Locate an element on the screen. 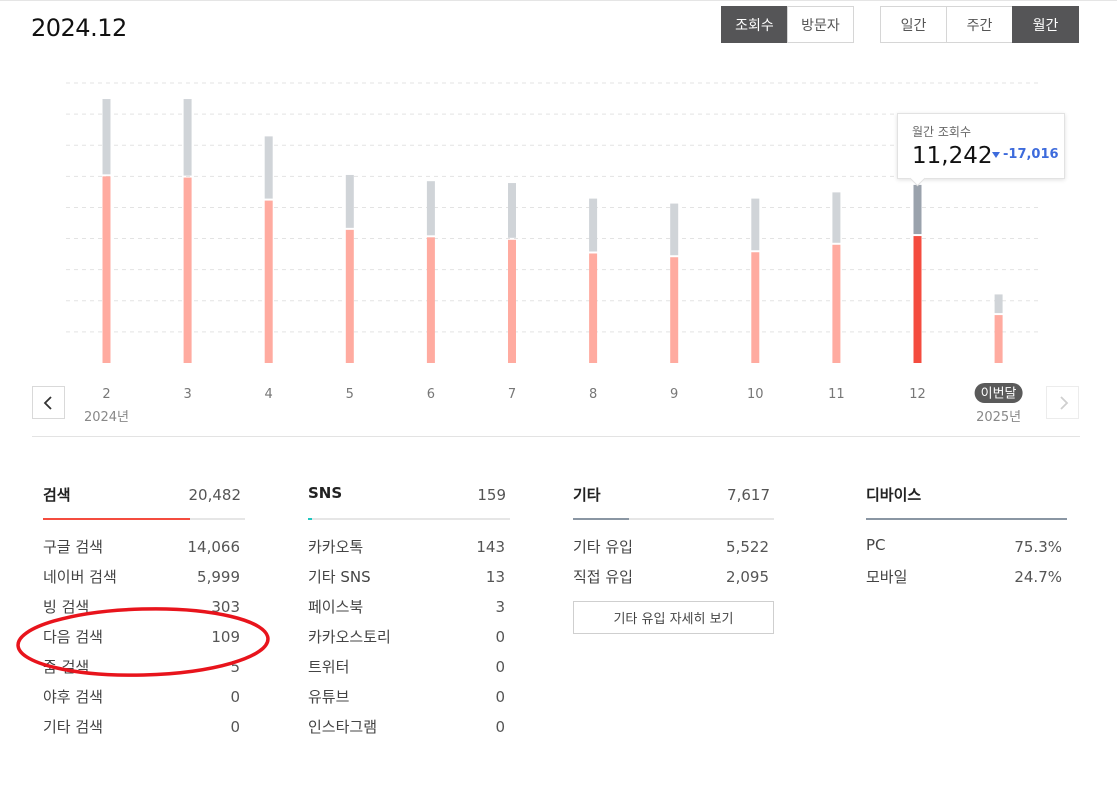  monthly-button: 월간 is located at coordinates (1045, 24).